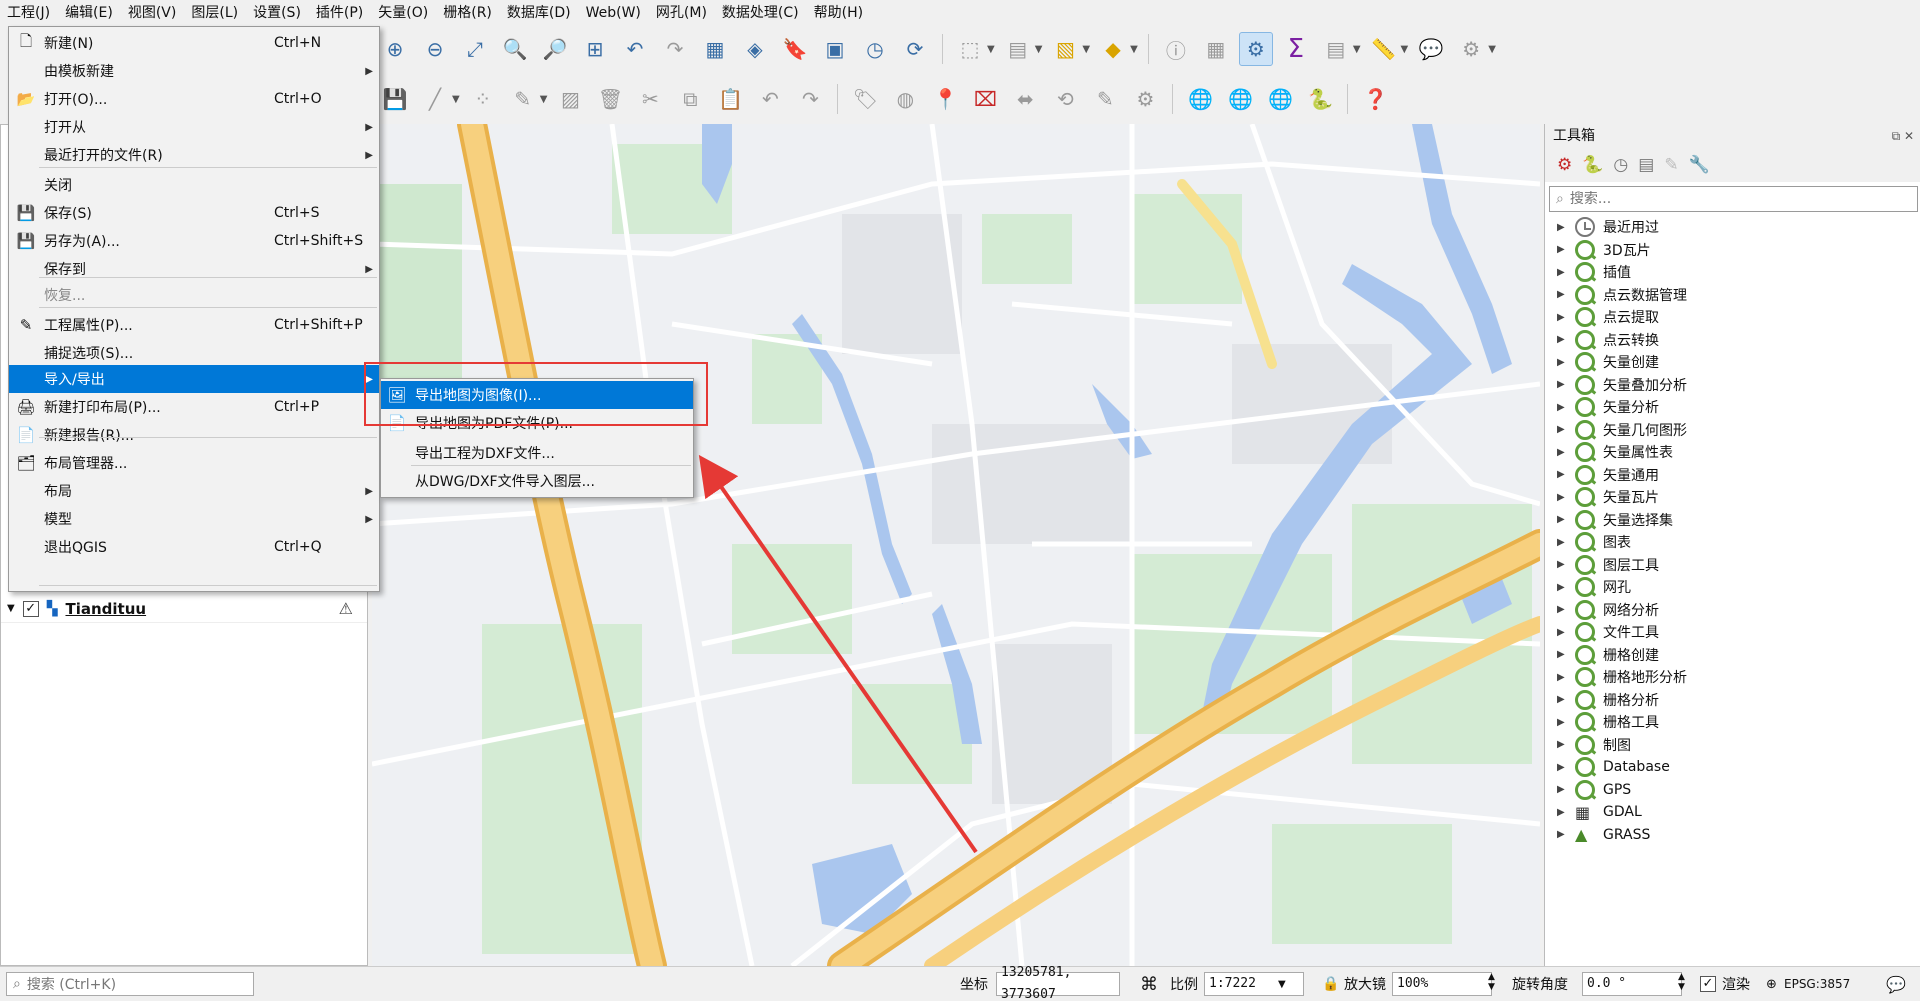  Describe the element at coordinates (30, 608) in the screenshot. I see `layer-visibility-checkbox: ✓` at that location.